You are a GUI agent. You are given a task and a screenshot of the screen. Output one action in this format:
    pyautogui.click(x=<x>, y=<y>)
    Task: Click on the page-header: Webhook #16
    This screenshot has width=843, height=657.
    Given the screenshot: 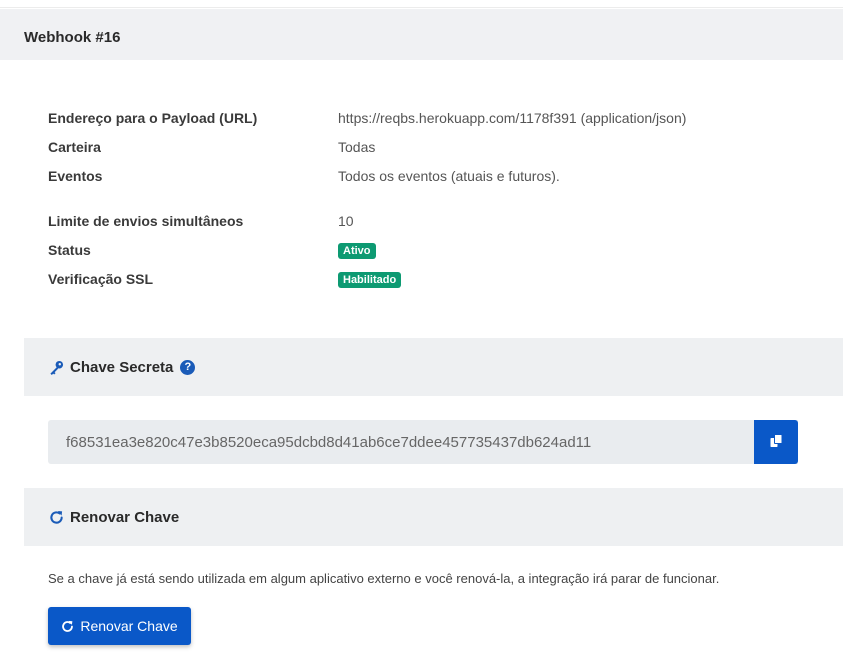 What is the action you would take?
    pyautogui.click(x=421, y=34)
    